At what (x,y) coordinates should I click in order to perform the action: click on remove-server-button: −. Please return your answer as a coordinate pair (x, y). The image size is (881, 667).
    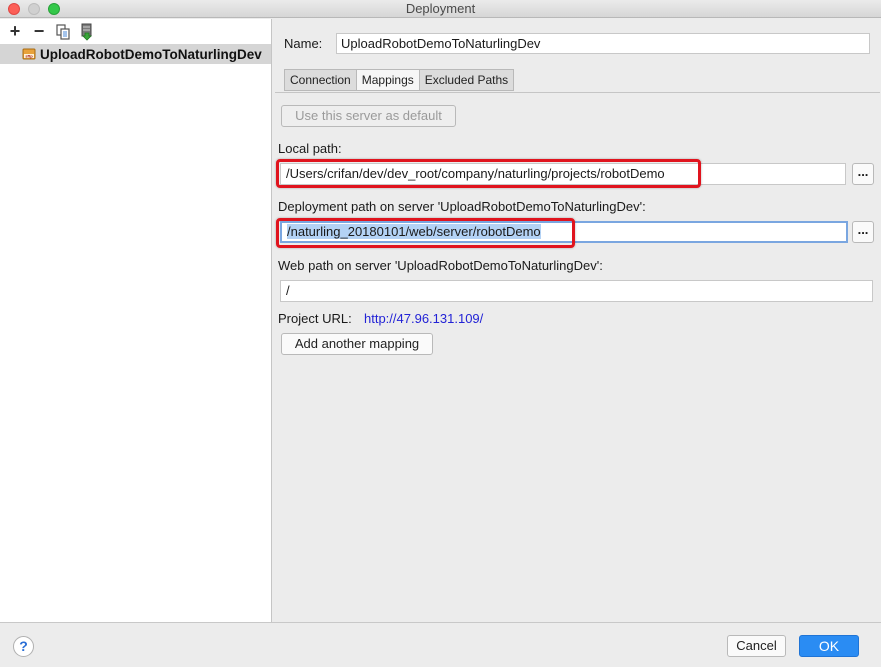
    Looking at the image, I should click on (39, 32).